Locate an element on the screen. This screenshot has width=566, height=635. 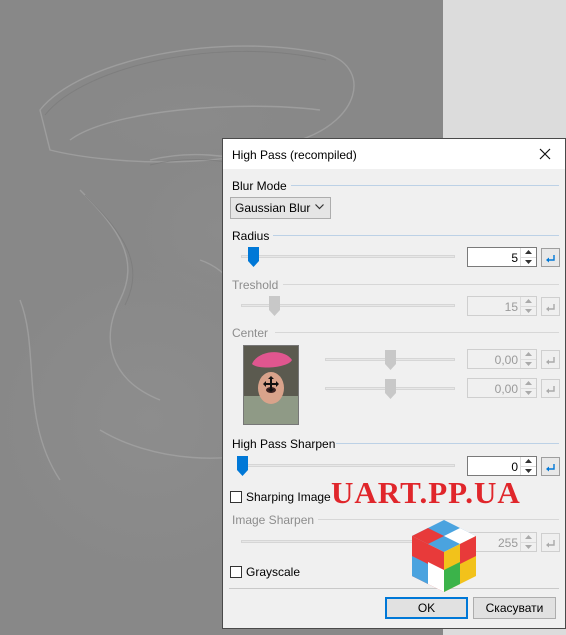
high-pass-sharpen-slider-thumb is located at coordinates (242, 466).